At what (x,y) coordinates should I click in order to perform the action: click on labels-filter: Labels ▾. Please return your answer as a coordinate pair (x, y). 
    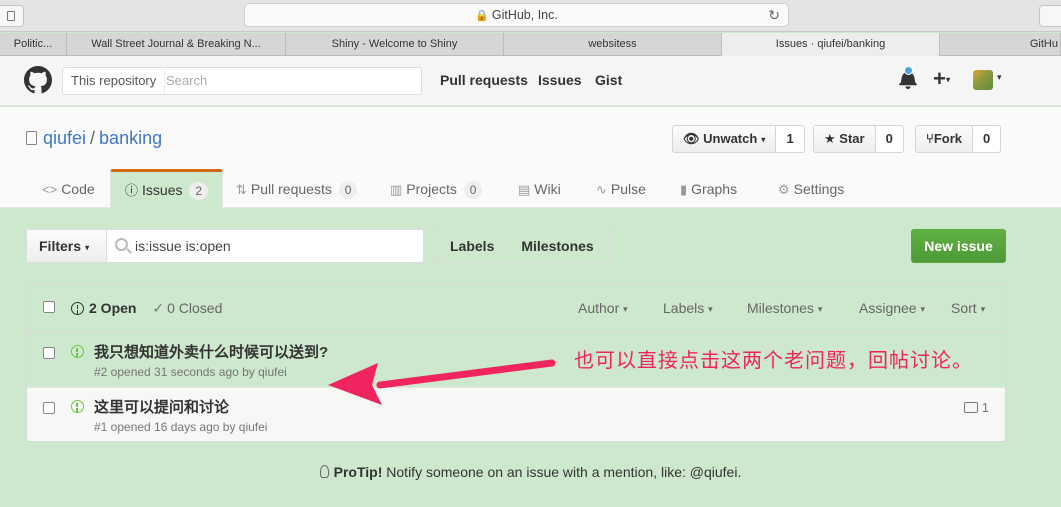
    Looking at the image, I should click on (688, 308).